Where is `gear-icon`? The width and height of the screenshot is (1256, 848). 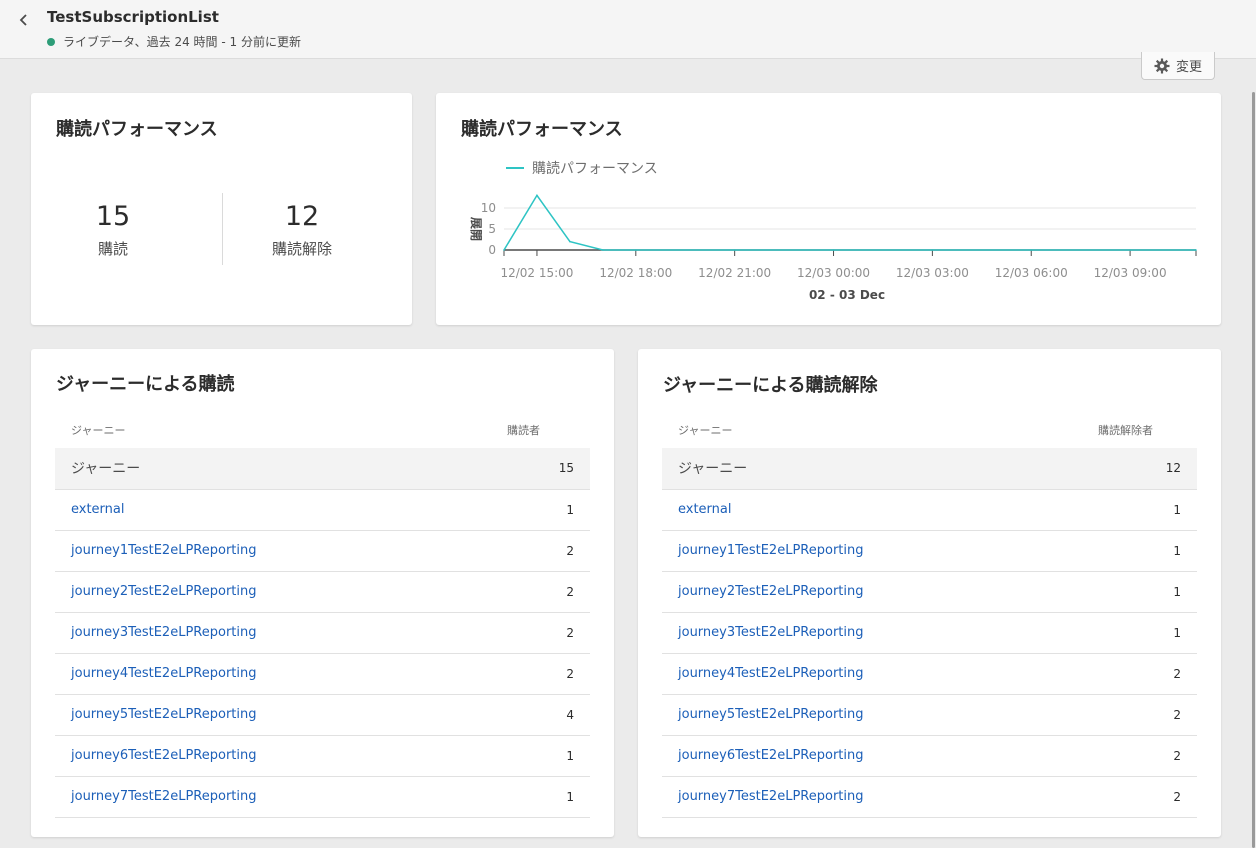
gear-icon is located at coordinates (1162, 65).